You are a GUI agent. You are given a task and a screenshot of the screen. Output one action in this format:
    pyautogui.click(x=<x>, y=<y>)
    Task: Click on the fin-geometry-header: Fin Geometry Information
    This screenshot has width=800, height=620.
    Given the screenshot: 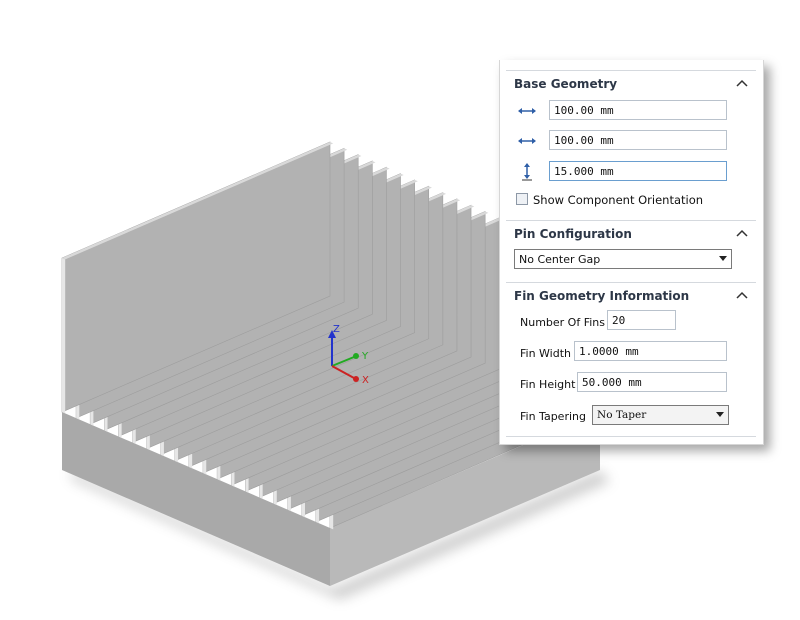 What is the action you would take?
    pyautogui.click(x=632, y=297)
    